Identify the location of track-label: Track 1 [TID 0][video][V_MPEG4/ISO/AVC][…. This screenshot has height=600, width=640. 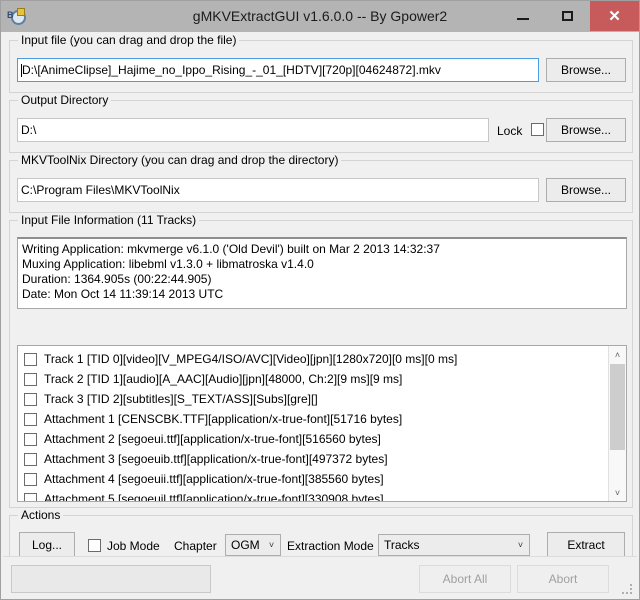
(251, 359).